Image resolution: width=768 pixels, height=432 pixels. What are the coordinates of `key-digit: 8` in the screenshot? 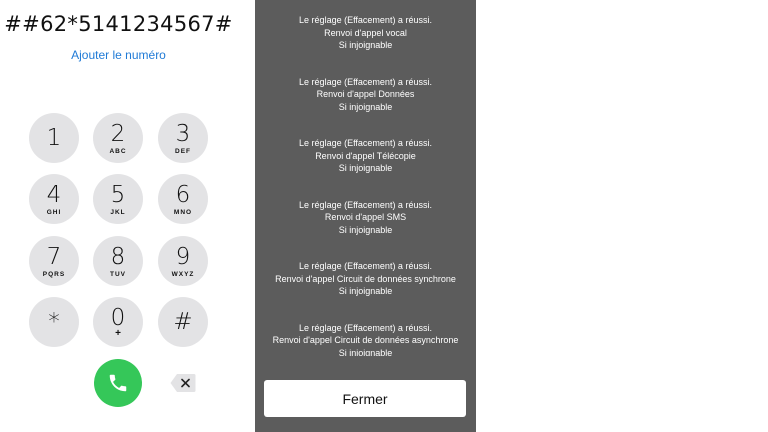 It's located at (118, 256).